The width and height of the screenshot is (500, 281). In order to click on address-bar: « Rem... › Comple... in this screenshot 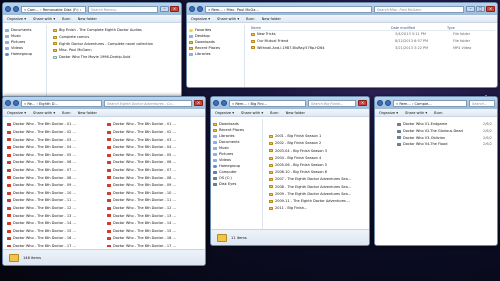, I will do `click(430, 103)`.